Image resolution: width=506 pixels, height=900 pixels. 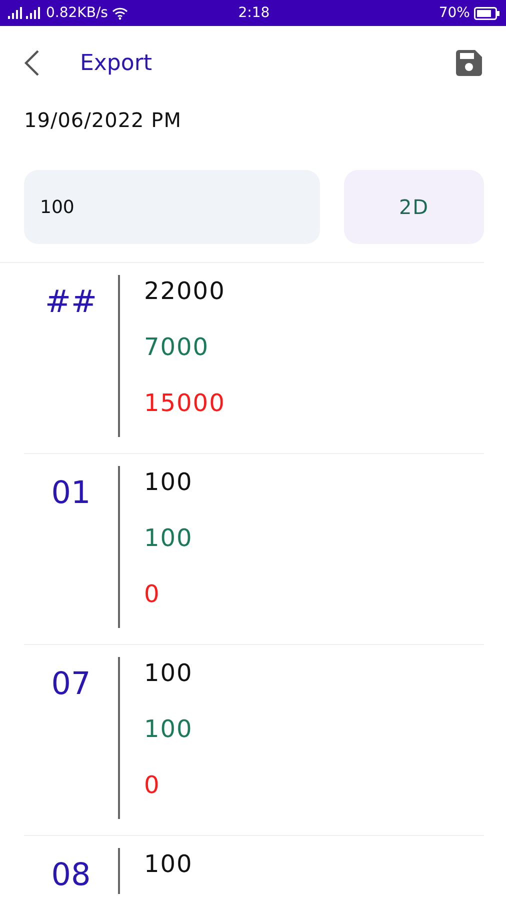 I want to click on network-speed: 0.82KB/s, so click(x=77, y=13).